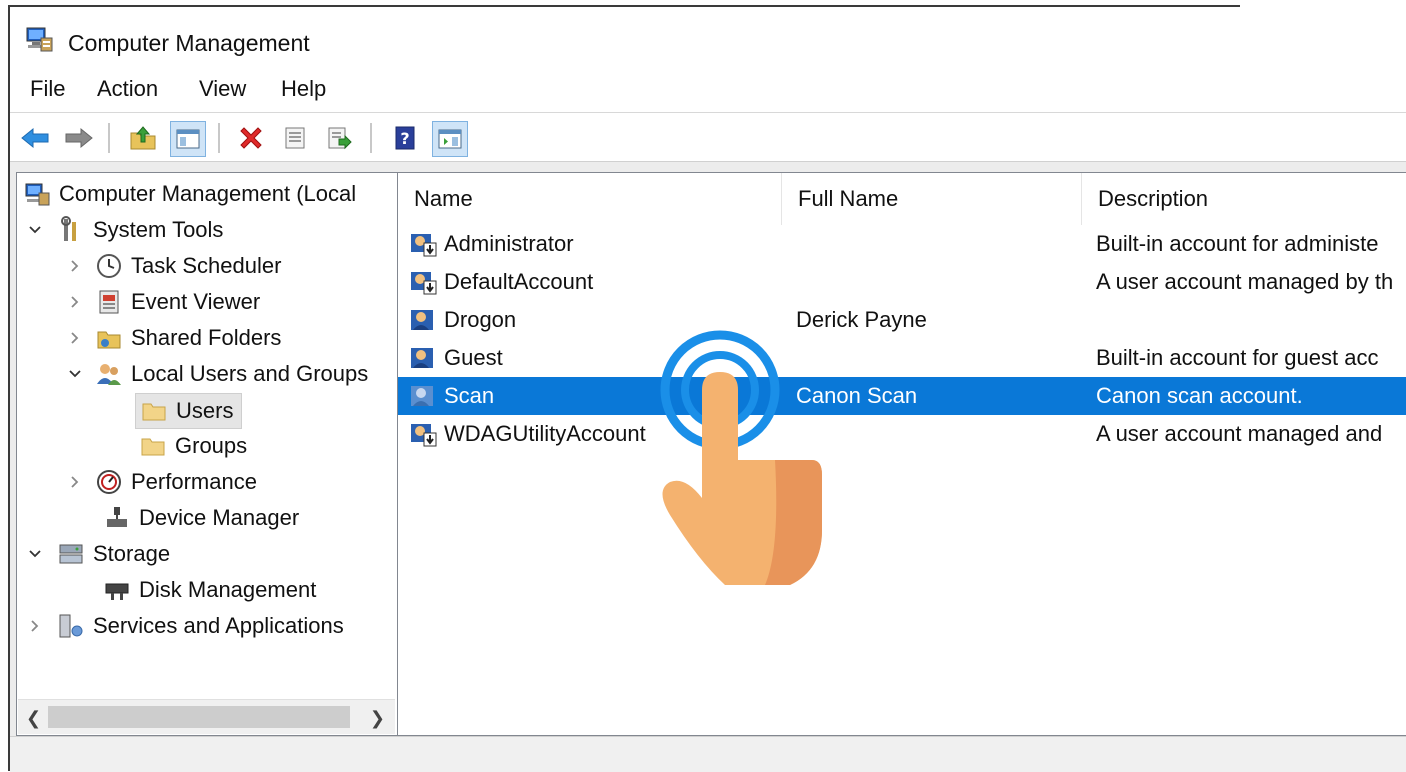 The height and width of the screenshot is (772, 1406). Describe the element at coordinates (71, 554) in the screenshot. I see `storage-icon` at that location.